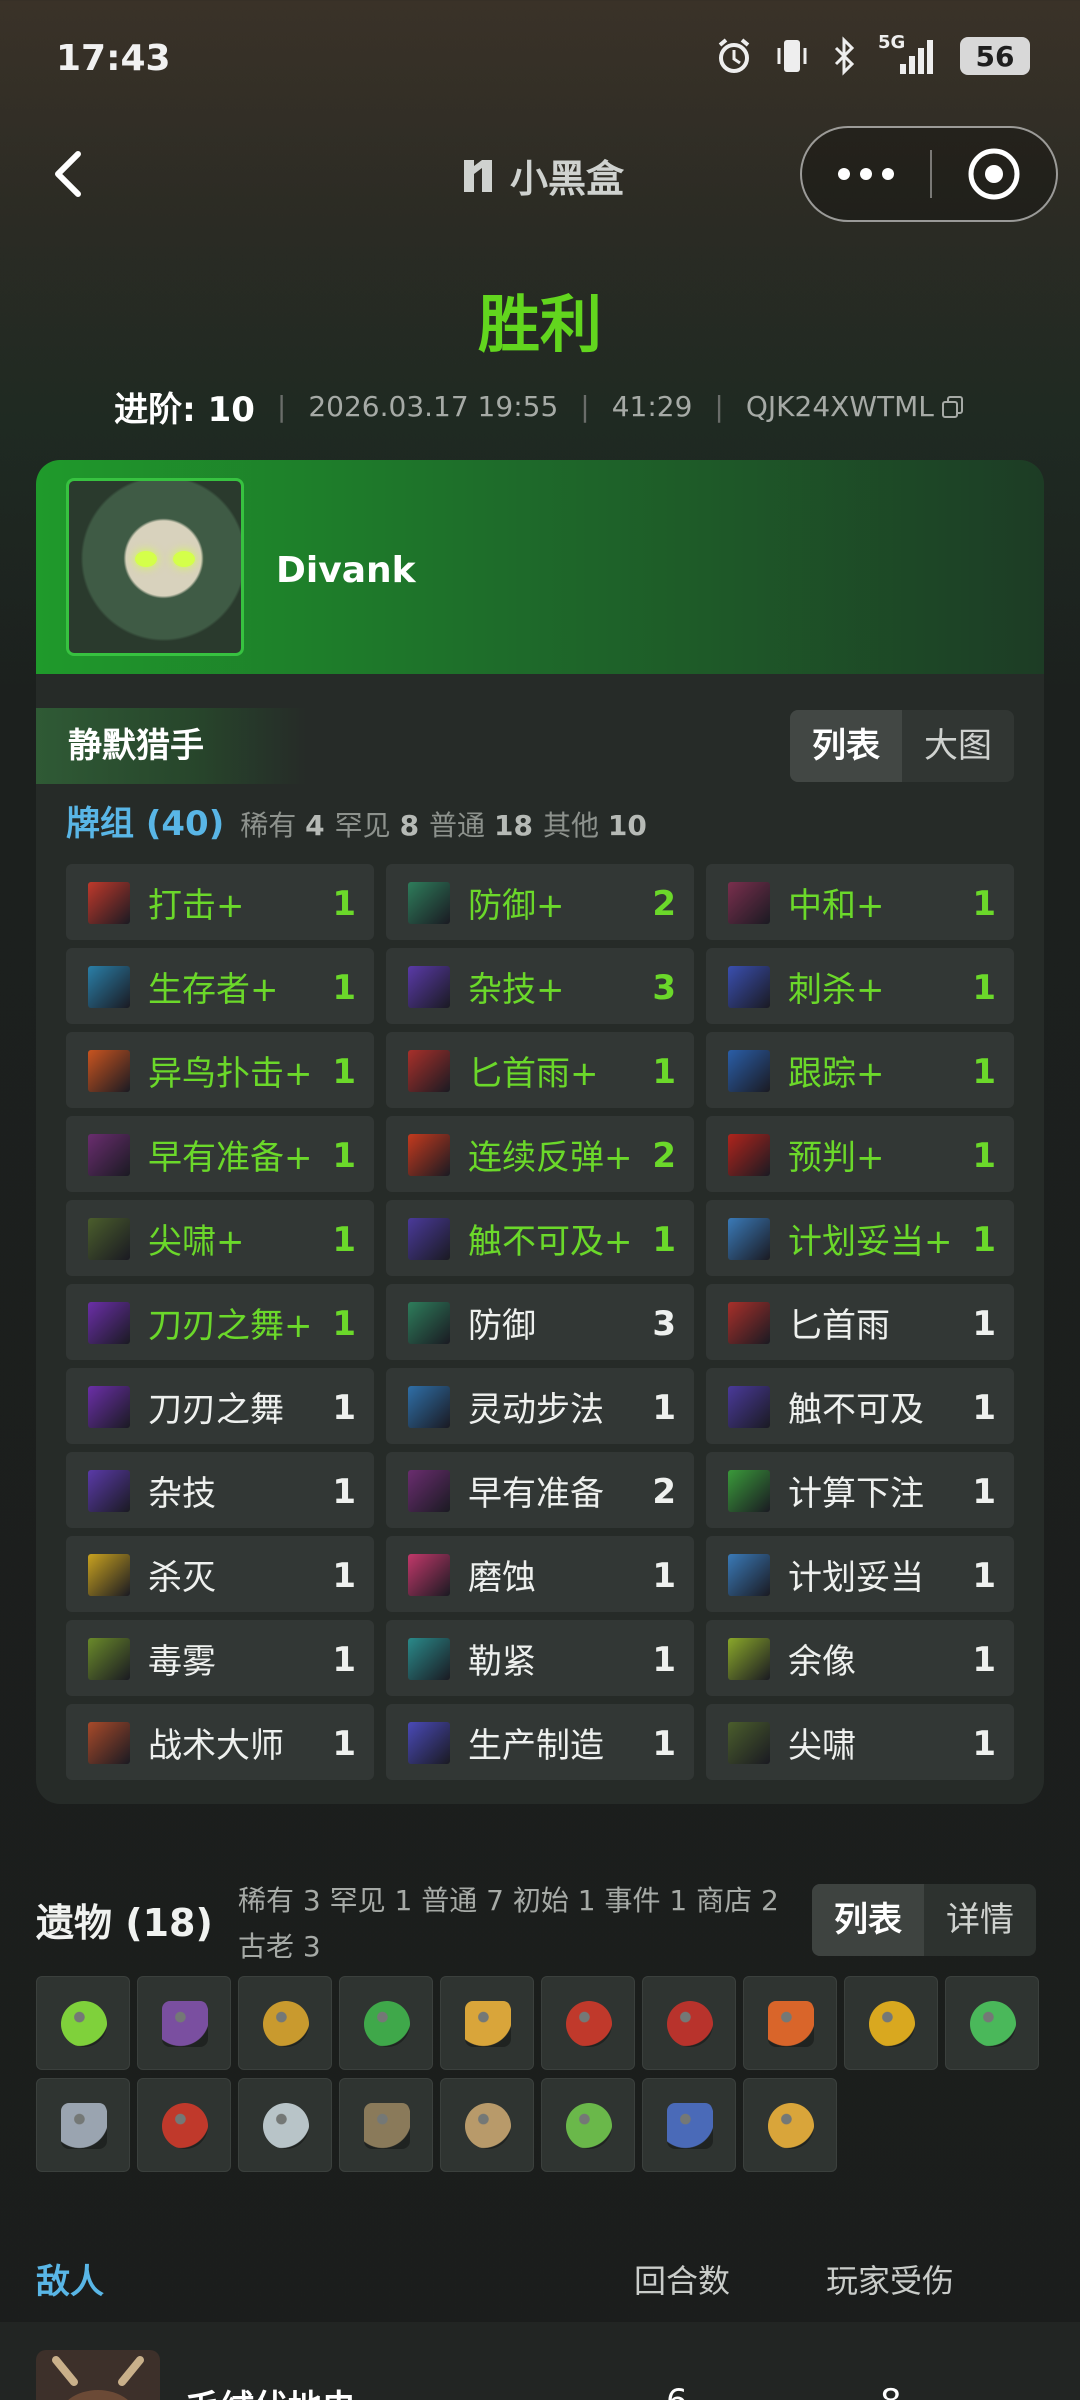 The image size is (1080, 2400). Describe the element at coordinates (677, 2391) in the screenshot. I see `enemy-turns: 6` at that location.